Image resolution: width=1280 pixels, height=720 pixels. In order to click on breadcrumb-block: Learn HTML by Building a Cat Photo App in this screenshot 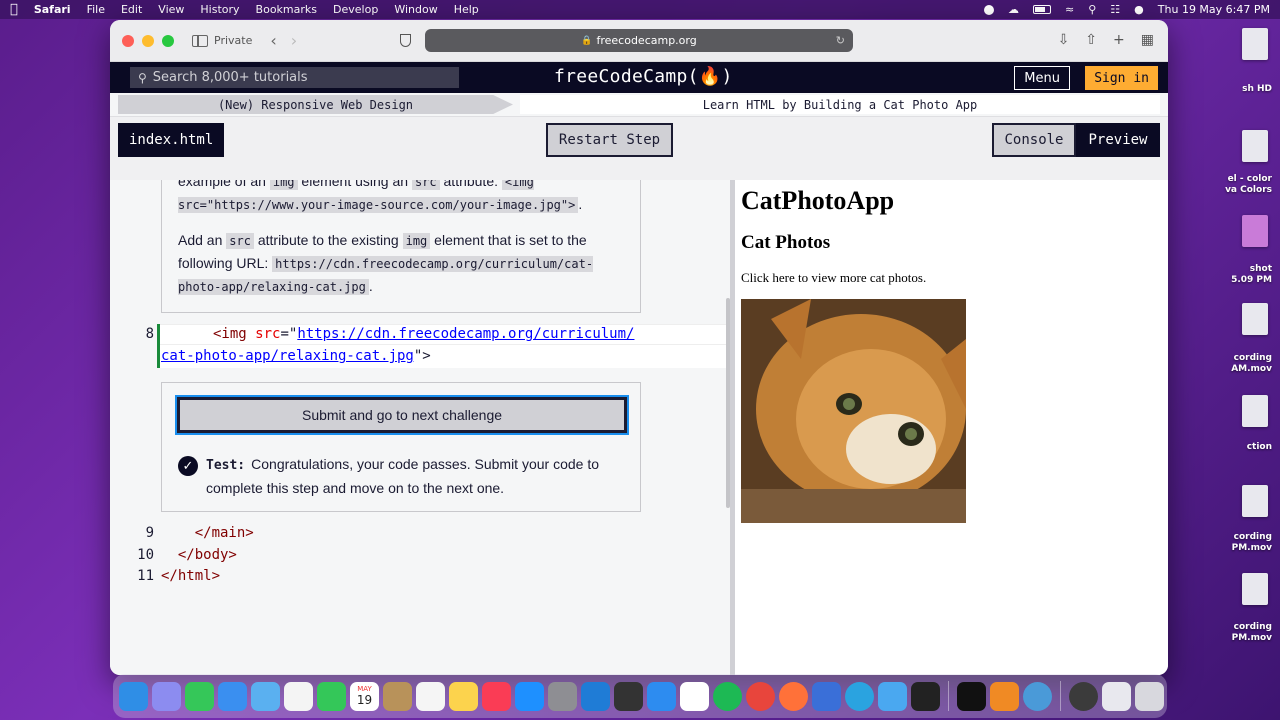, I will do `click(840, 104)`.